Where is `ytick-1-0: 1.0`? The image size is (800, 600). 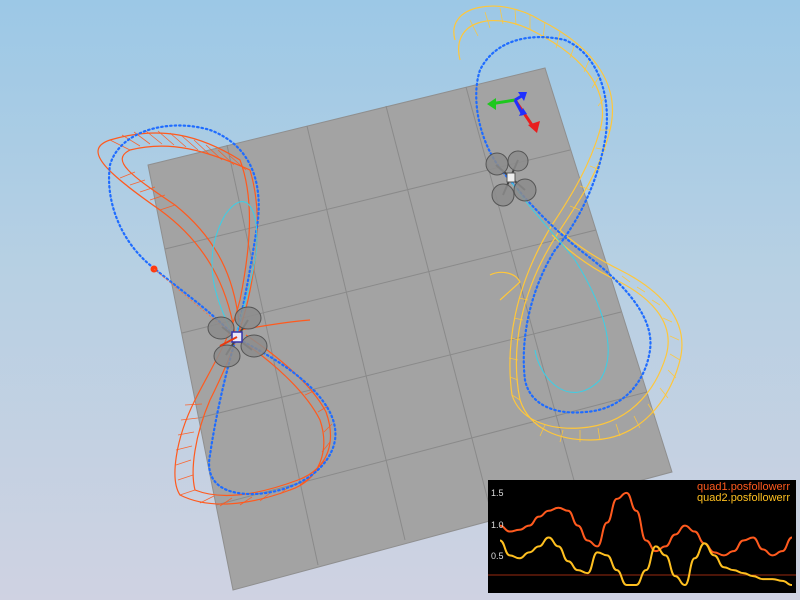
ytick-1-0: 1.0 is located at coordinates (497, 525).